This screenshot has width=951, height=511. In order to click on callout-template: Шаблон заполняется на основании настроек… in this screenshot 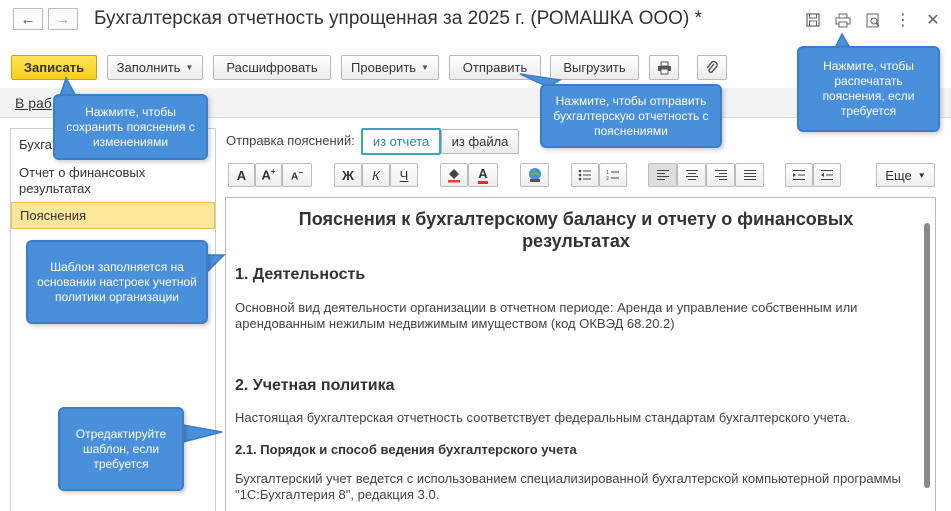, I will do `click(117, 282)`.